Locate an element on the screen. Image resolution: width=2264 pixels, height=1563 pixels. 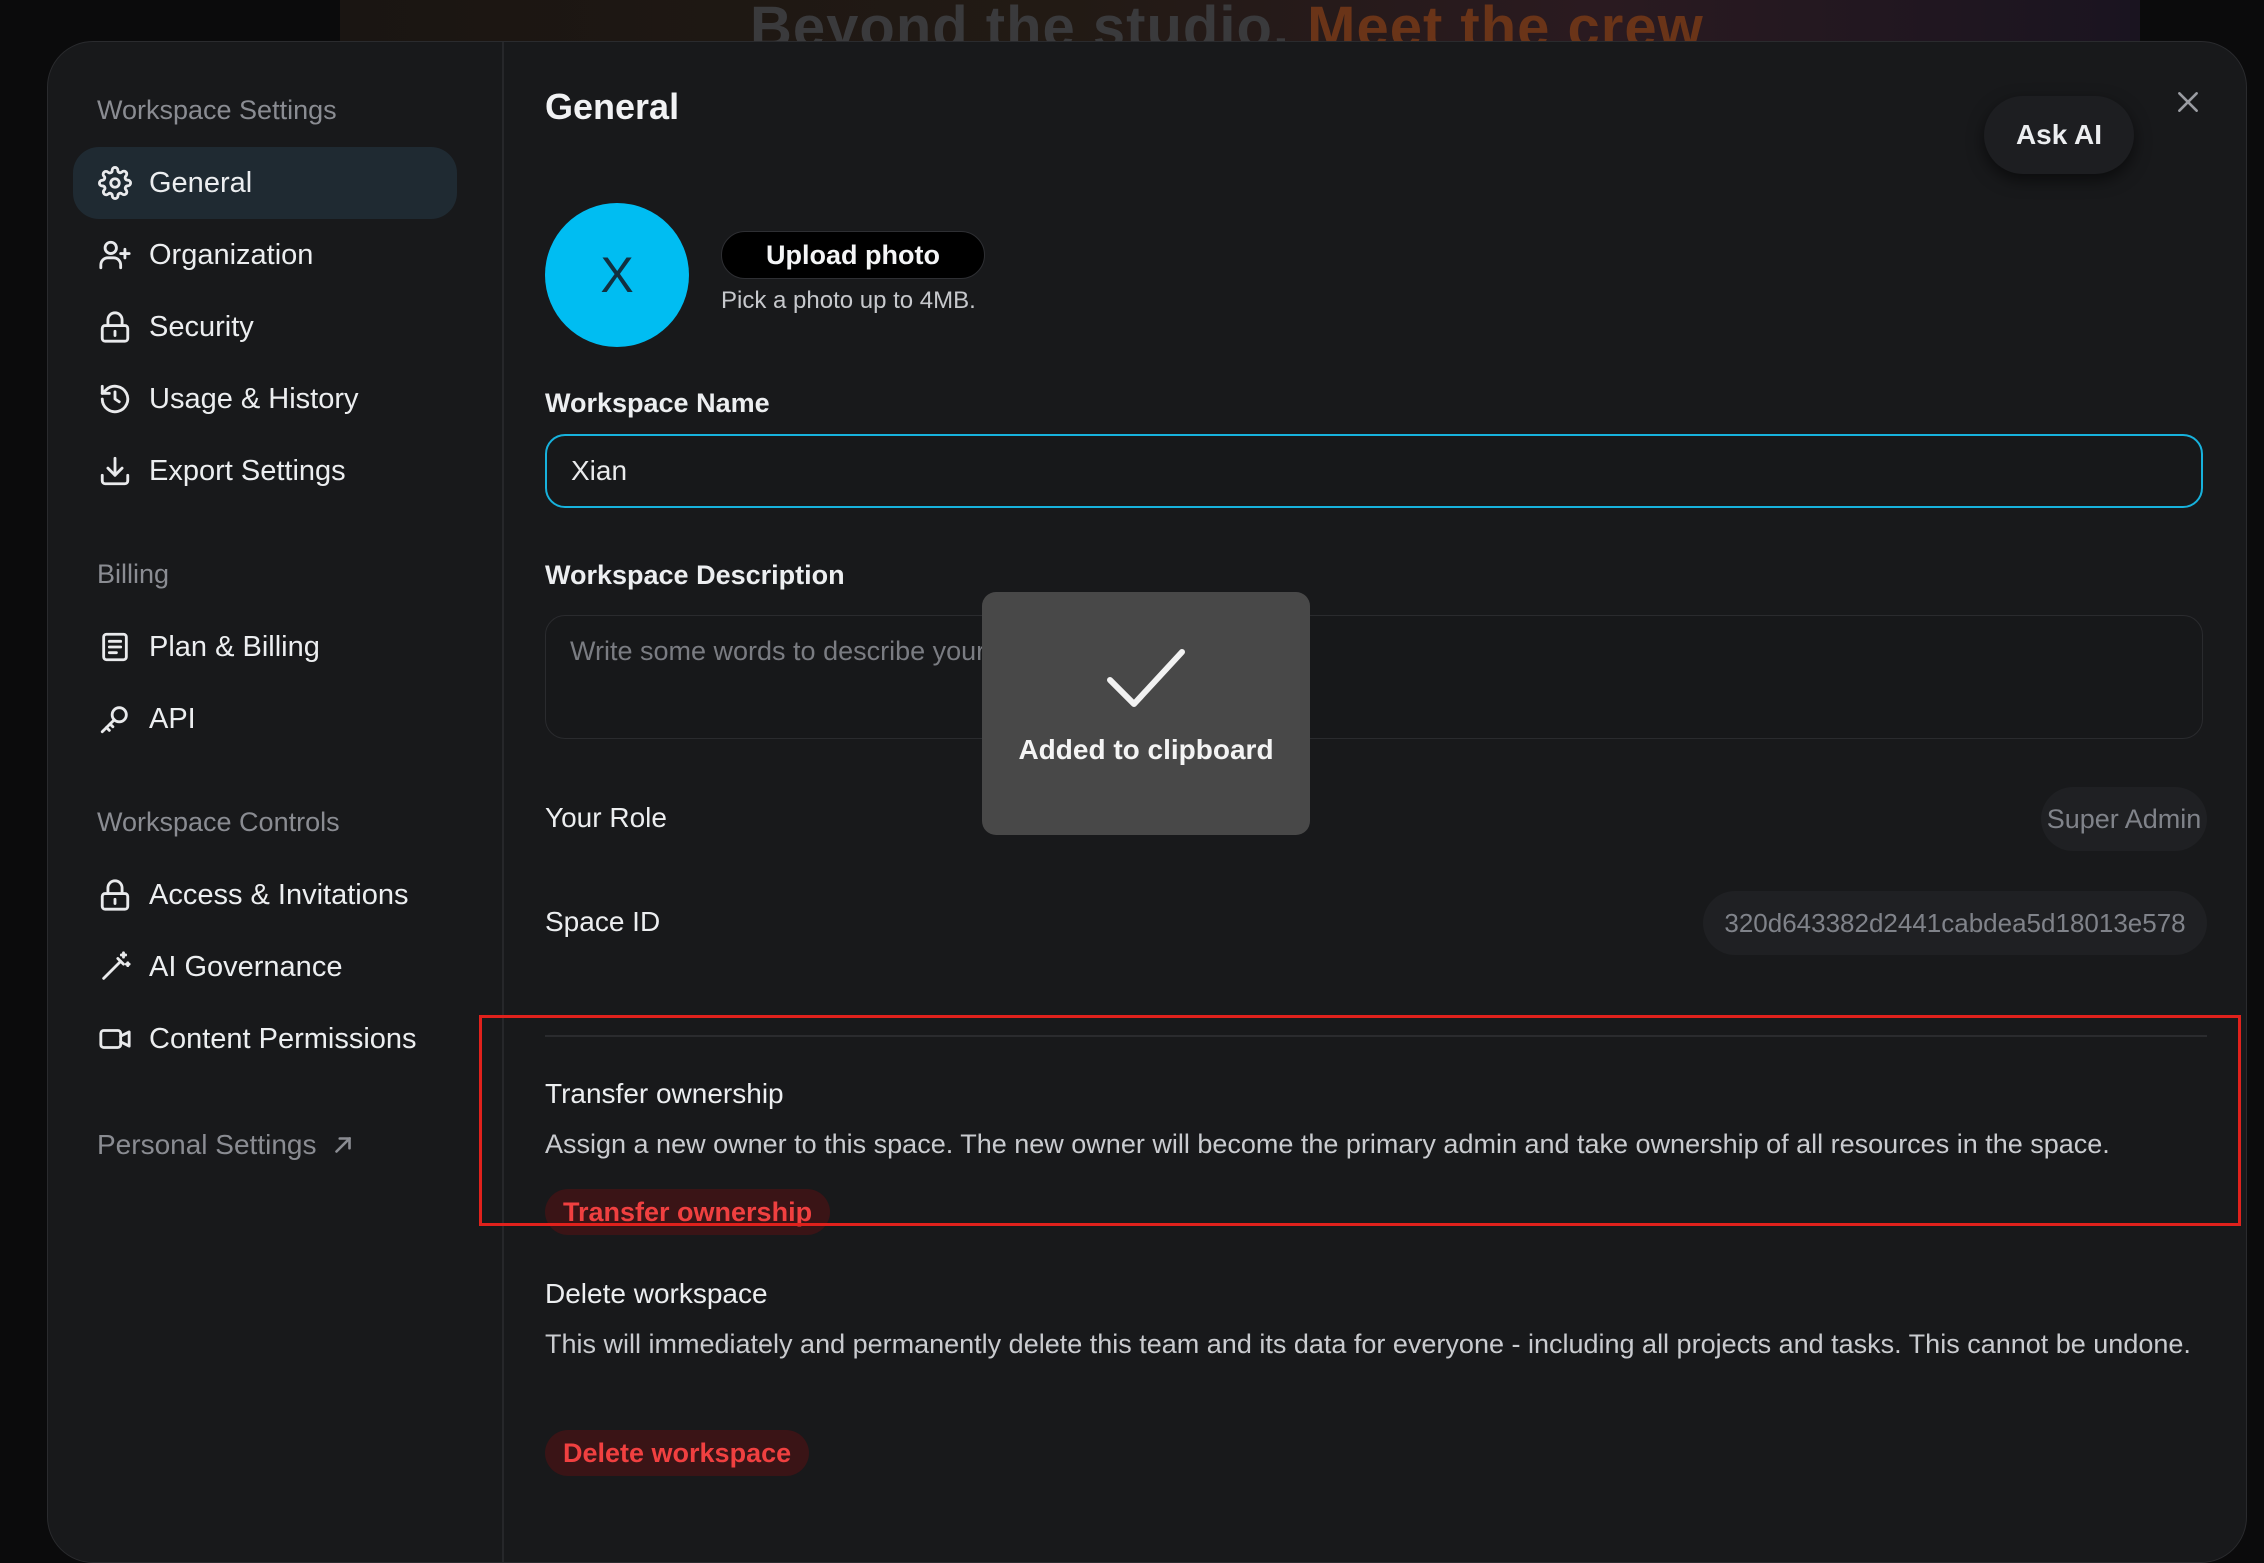
sidebar-item-security: Security is located at coordinates (265, 327).